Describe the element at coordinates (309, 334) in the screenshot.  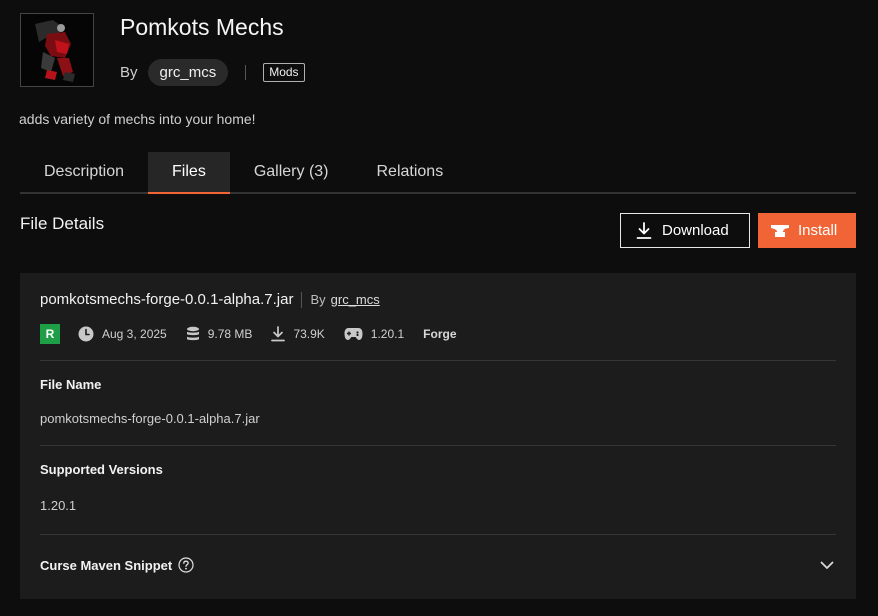
I see `download-count-value: 73.9K` at that location.